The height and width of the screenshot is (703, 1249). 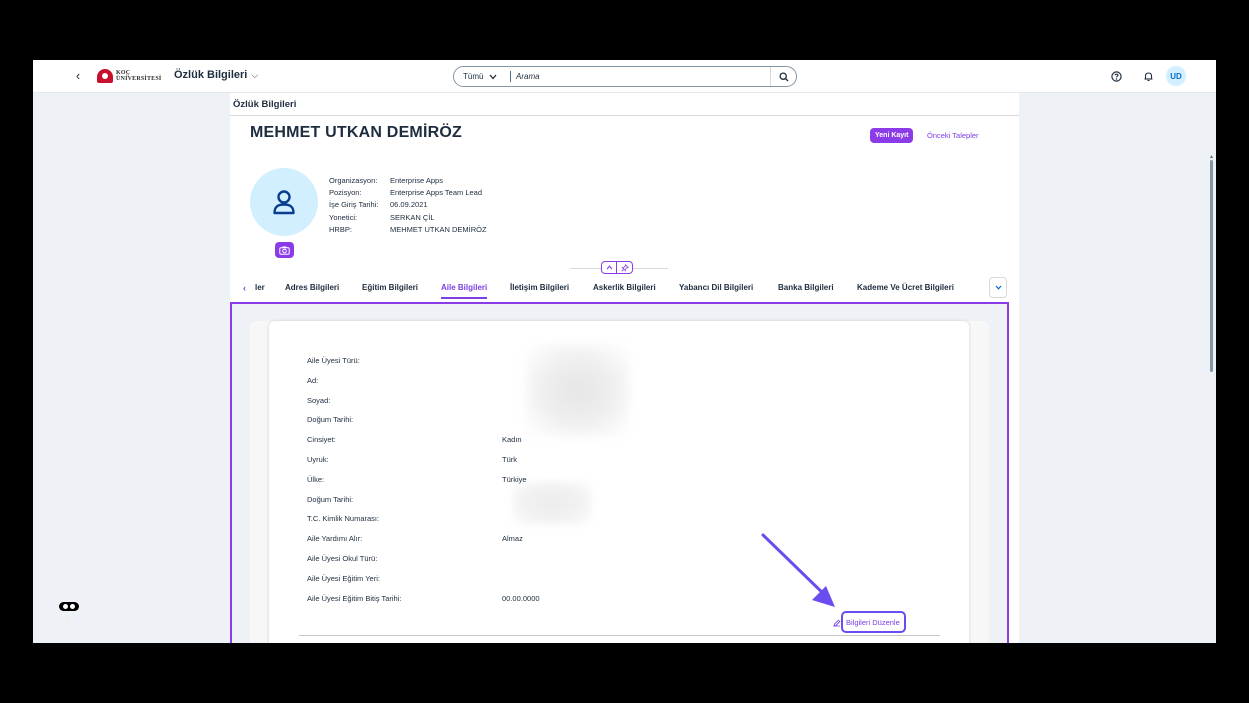 I want to click on back-button: ‹, so click(x=78, y=76).